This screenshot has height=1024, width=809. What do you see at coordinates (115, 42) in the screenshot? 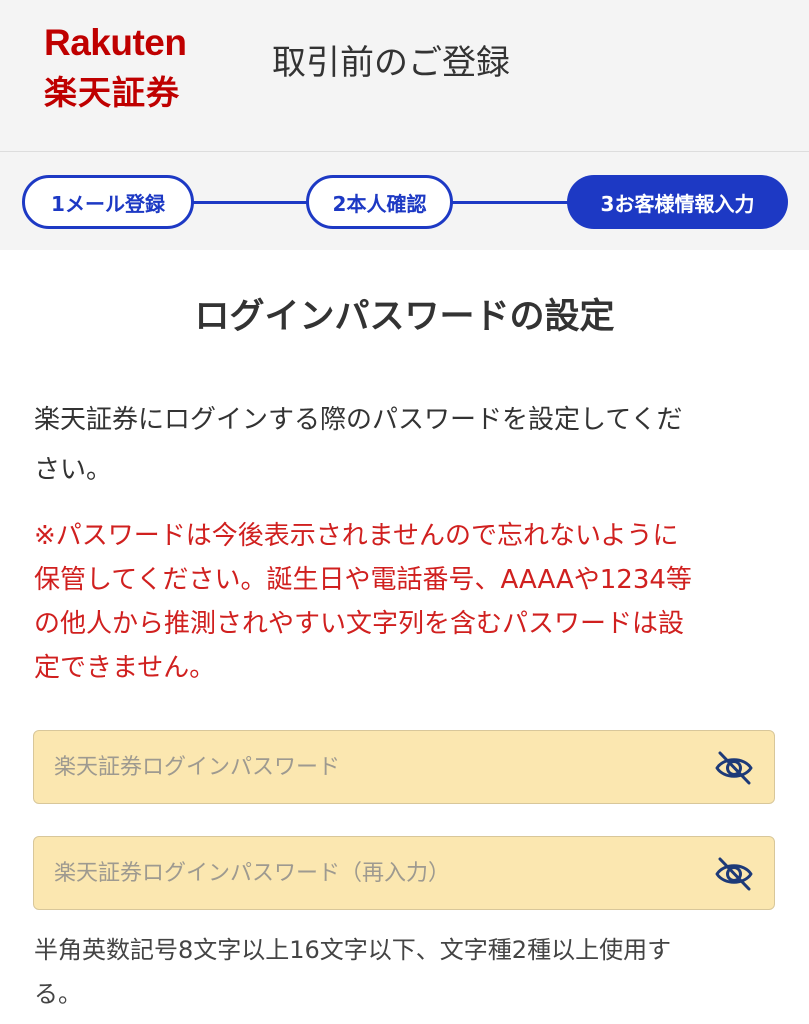
I see `rakuten-logo: Rakuten` at bounding box center [115, 42].